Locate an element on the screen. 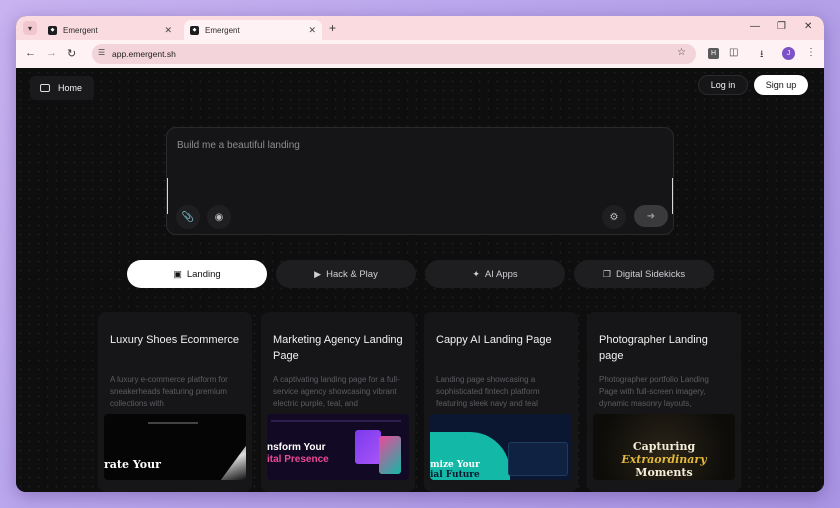  card-thumbnail: rate Your is located at coordinates (175, 447).